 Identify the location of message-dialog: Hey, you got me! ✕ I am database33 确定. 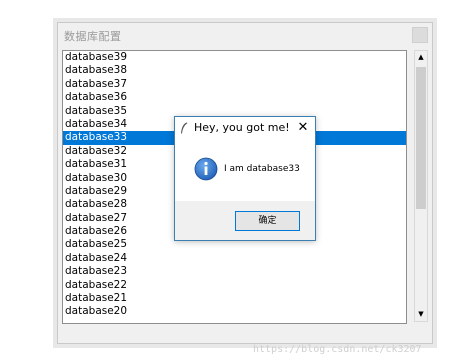
(245, 178).